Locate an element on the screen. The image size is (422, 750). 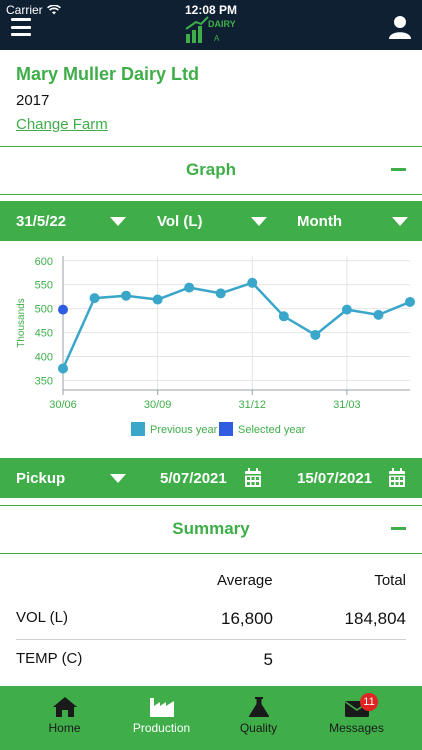
top-navigation-bar: Carrier 12:08 PM DAIRY A is located at coordinates (211, 25).